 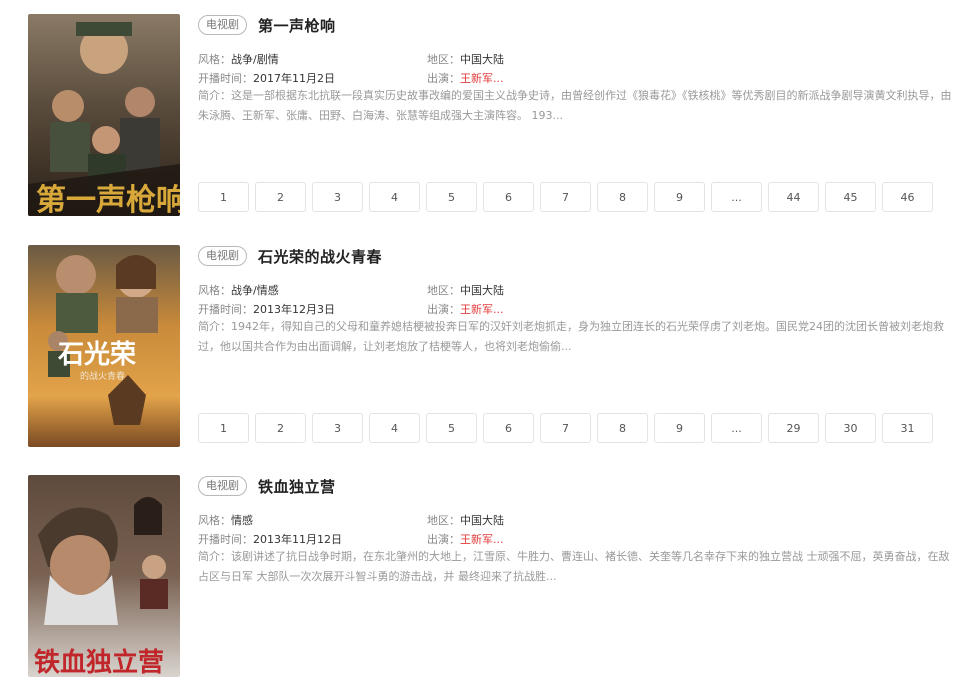 I want to click on style-field: 风格：情感, so click(x=225, y=520).